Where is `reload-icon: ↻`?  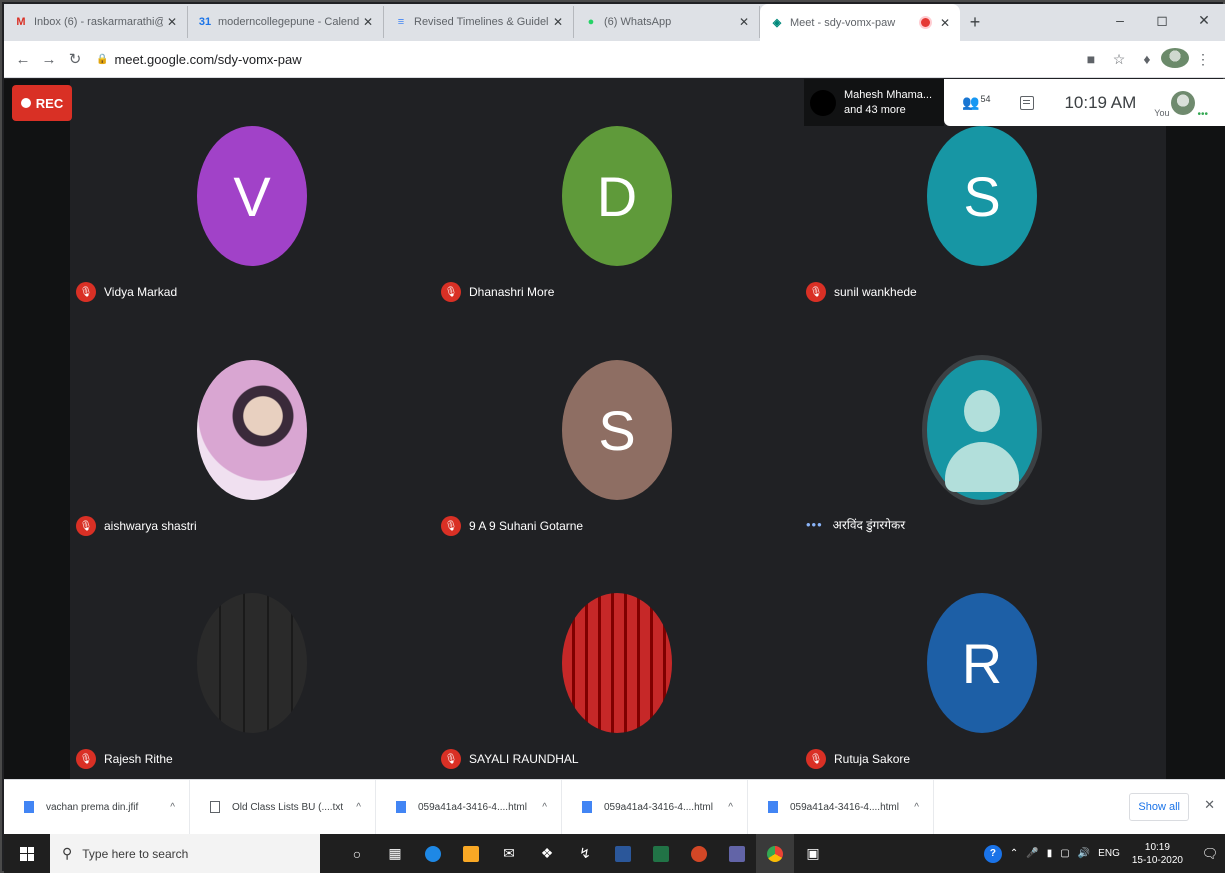
reload-icon: ↻ is located at coordinates (75, 59).